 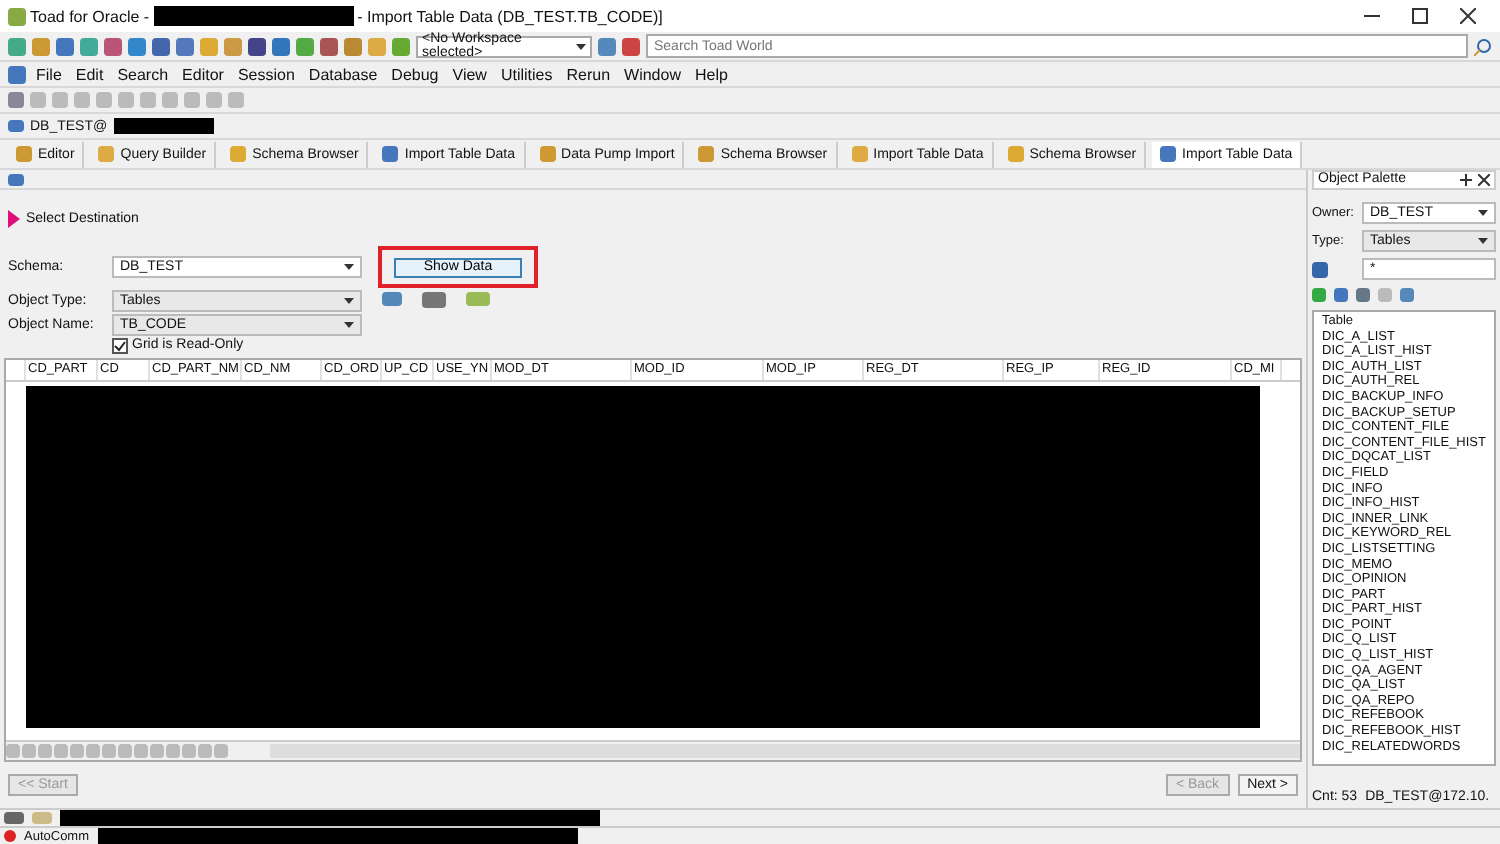 What do you see at coordinates (510, 16) in the screenshot?
I see `window-title: - Import Table Data (DB_TEST.TB_CODE)]` at bounding box center [510, 16].